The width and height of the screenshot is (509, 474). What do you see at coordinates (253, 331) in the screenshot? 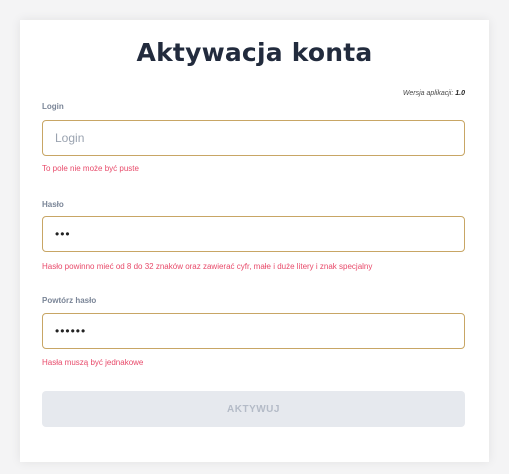
I see `repeat-password-input` at bounding box center [253, 331].